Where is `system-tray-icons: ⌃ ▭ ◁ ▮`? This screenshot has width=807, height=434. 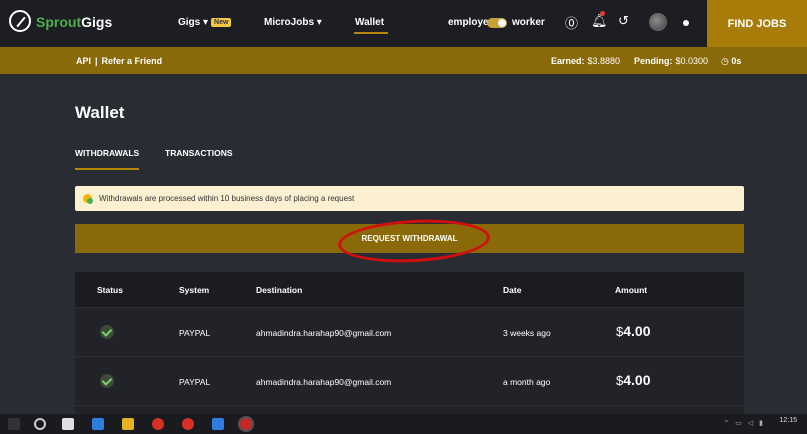 system-tray-icons: ⌃ ▭ ◁ ▮ is located at coordinates (744, 423).